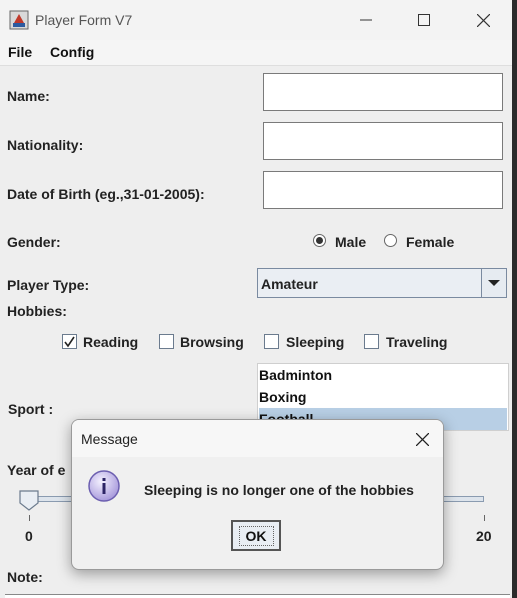 The image size is (517, 598). I want to click on chevron-down-icon, so click(494, 283).